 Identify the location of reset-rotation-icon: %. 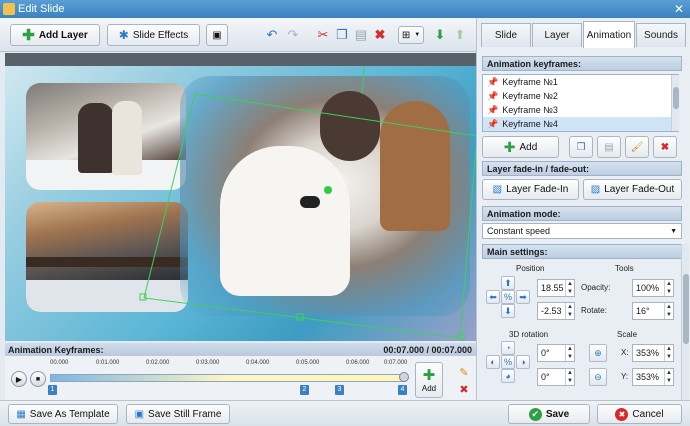
(508, 362).